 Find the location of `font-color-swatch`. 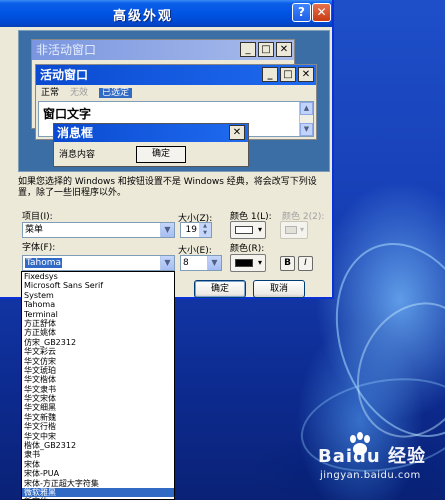

font-color-swatch is located at coordinates (244, 263).